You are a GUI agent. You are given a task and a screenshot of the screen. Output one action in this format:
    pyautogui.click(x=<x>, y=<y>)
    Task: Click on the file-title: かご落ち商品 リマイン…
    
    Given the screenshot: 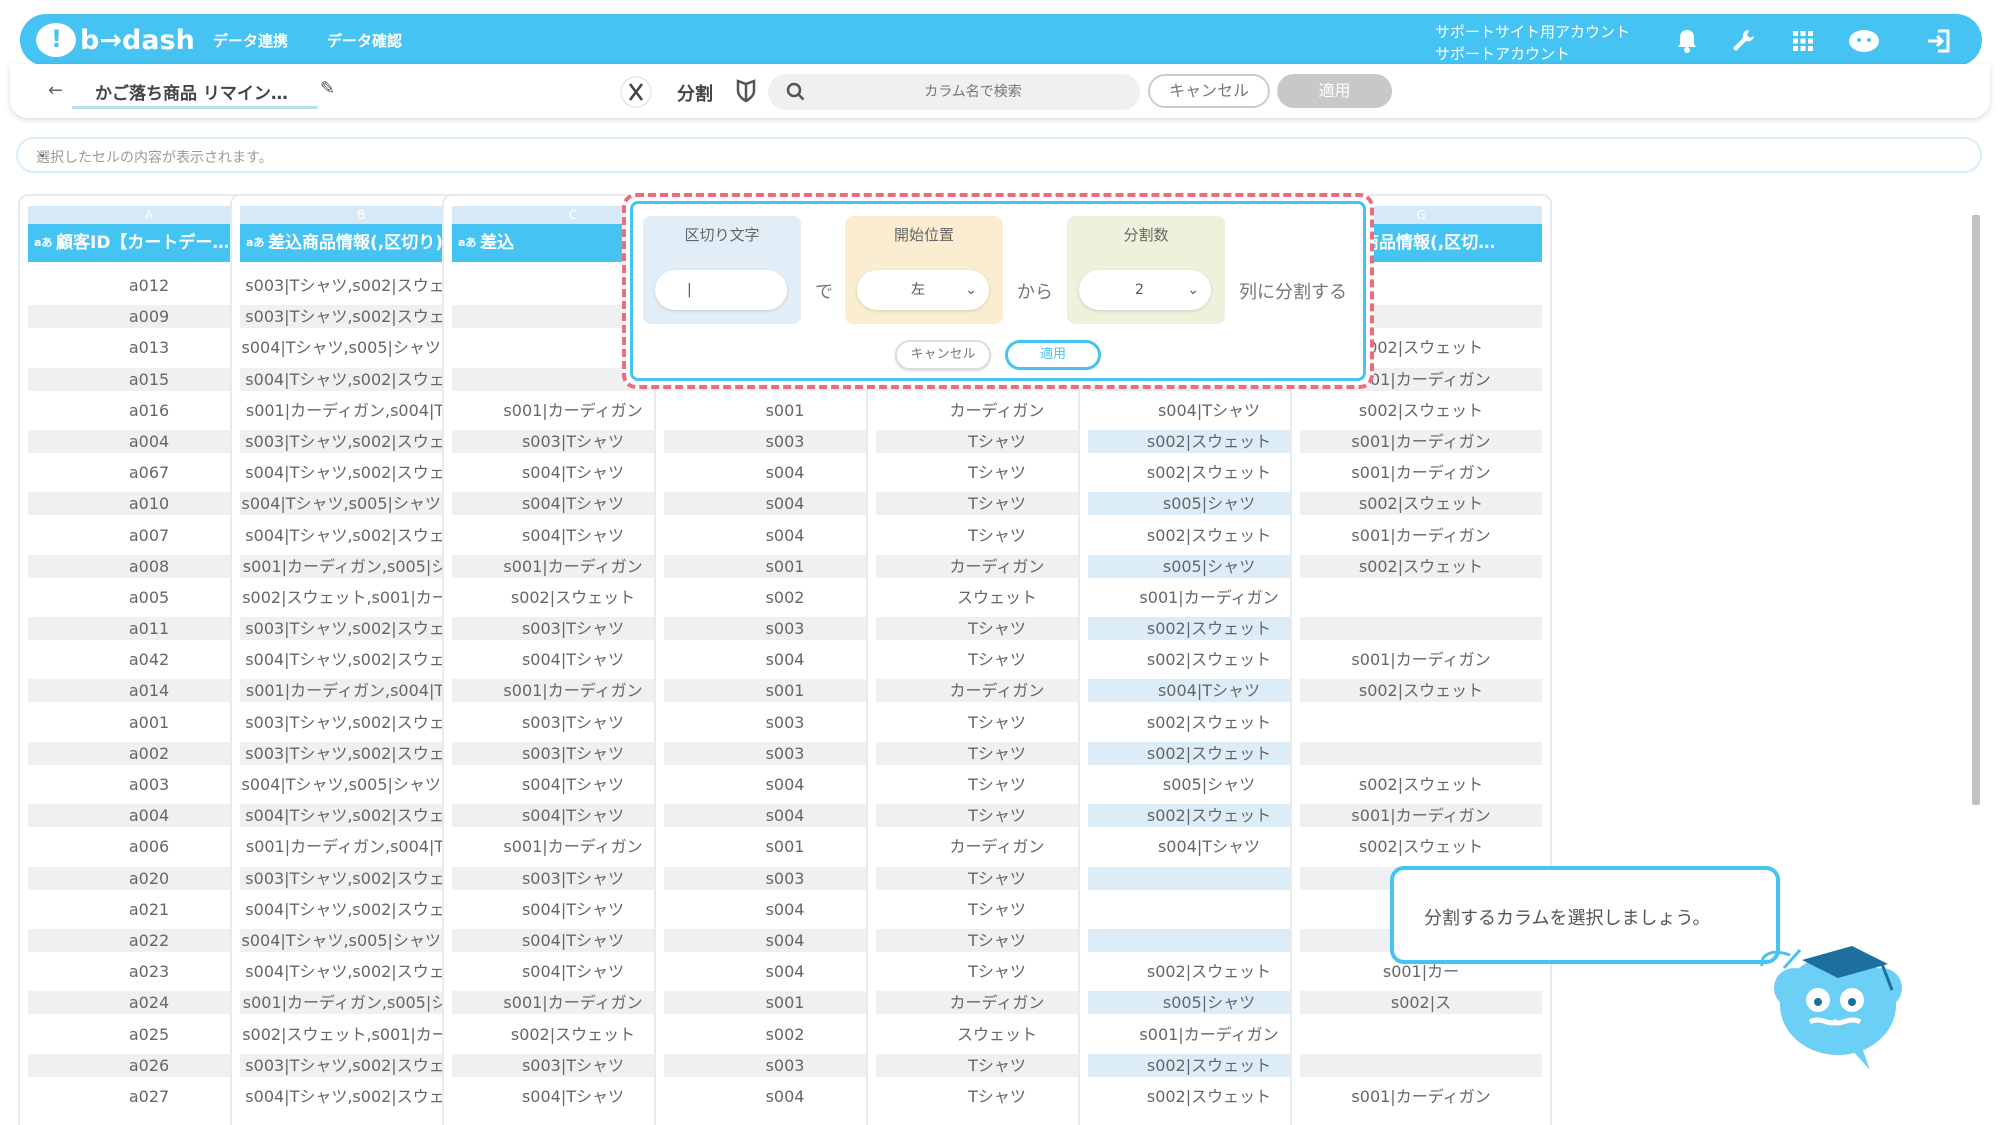 What is the action you would take?
    pyautogui.click(x=191, y=91)
    